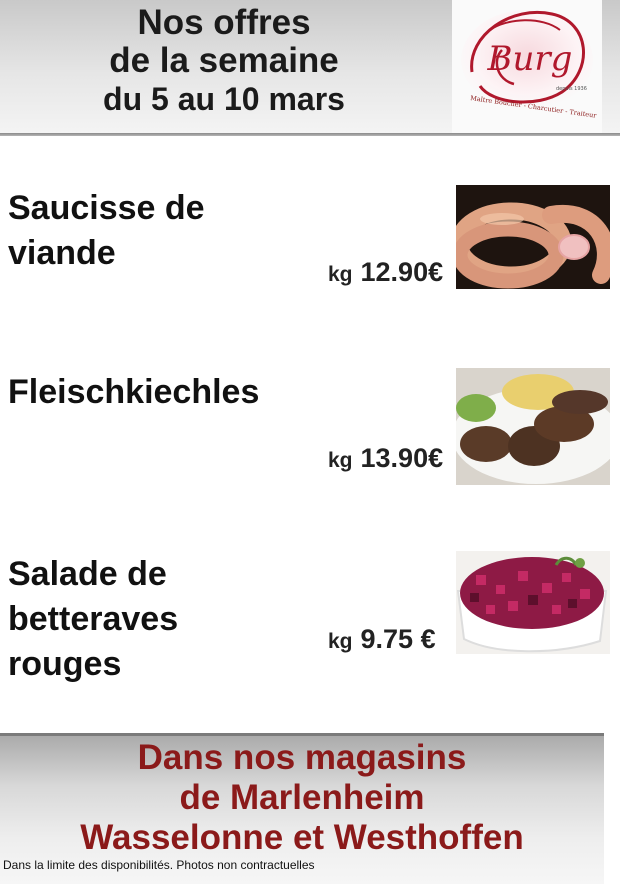 Image resolution: width=620 pixels, height=884 pixels. Describe the element at coordinates (533, 602) in the screenshot. I see `betteraves-photo` at that location.